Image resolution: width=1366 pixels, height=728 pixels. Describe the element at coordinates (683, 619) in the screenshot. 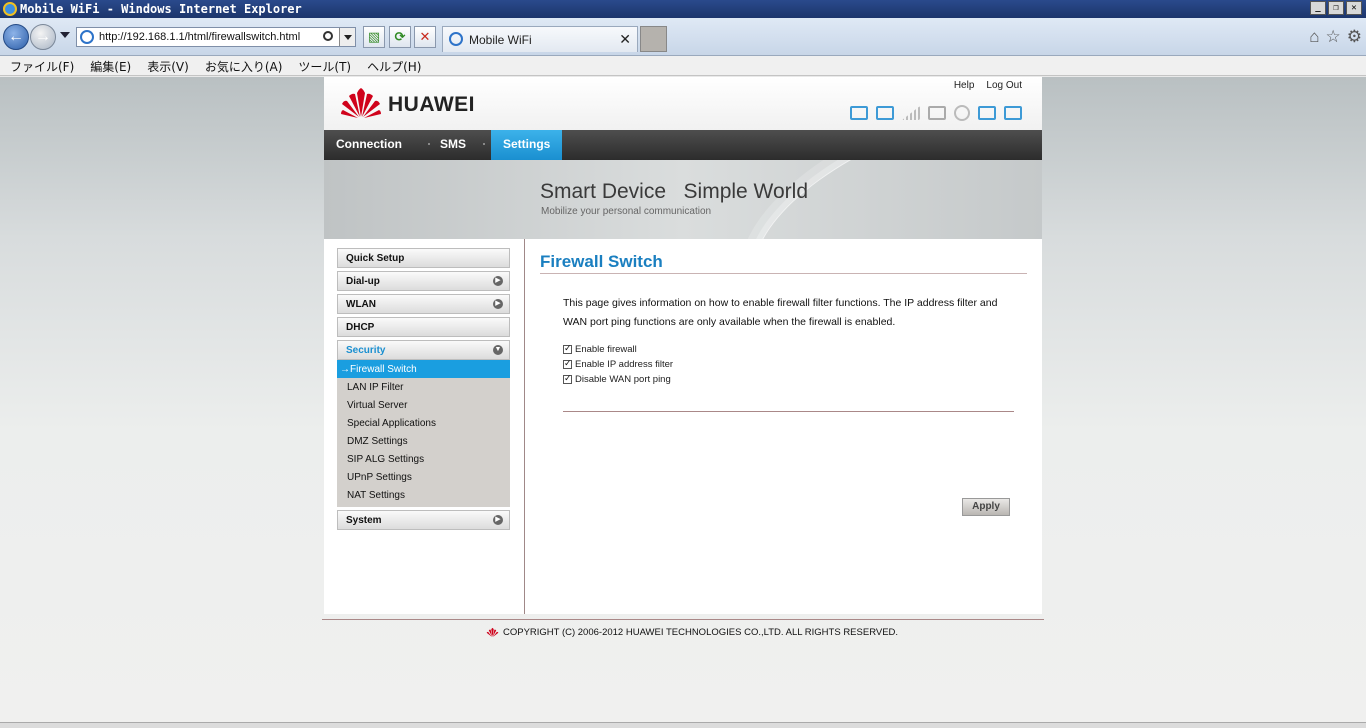

I see `footer-rule` at that location.